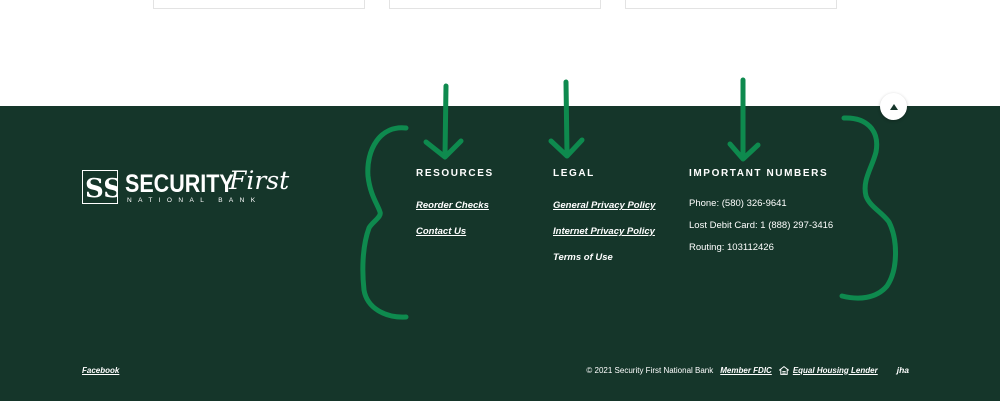 This screenshot has height=401, width=1000. What do you see at coordinates (759, 173) in the screenshot?
I see `important-numbers-heading: IMPORTANT NUMBERS` at bounding box center [759, 173].